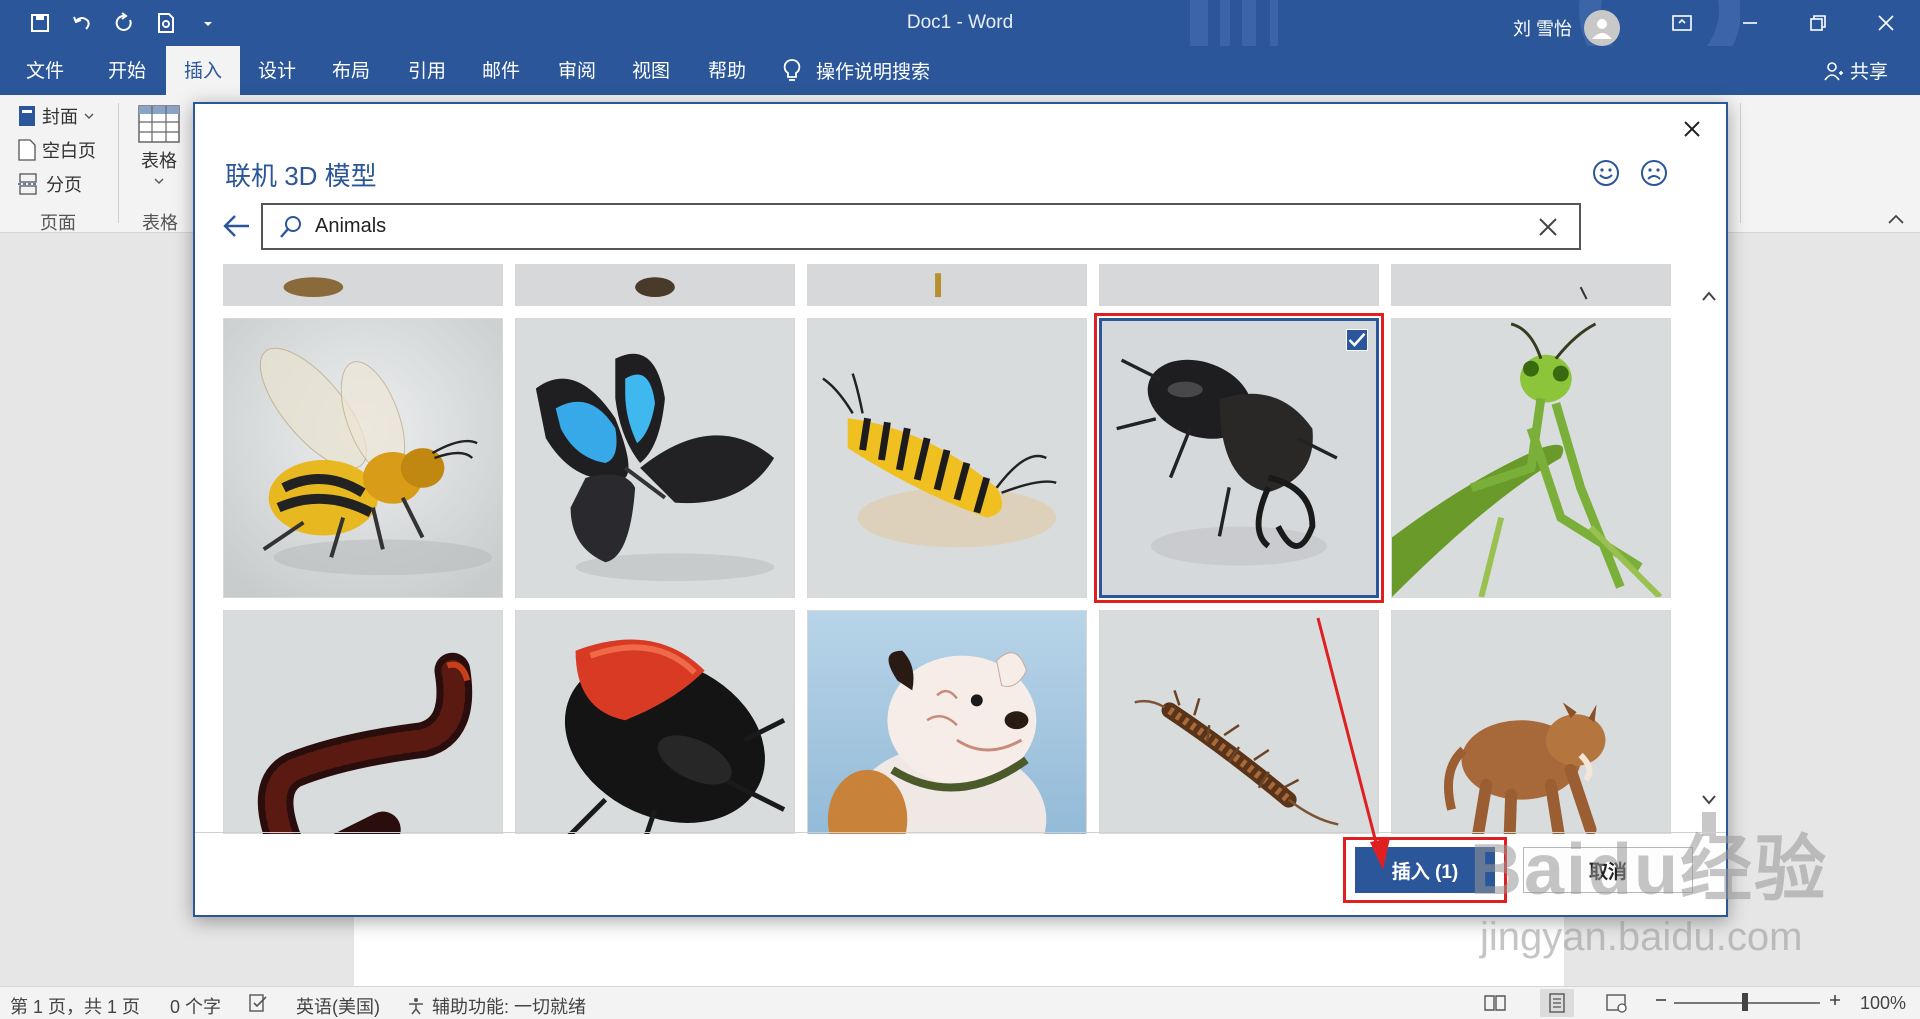 The height and width of the screenshot is (1019, 1920). I want to click on scroll-up-button, so click(1709, 296).